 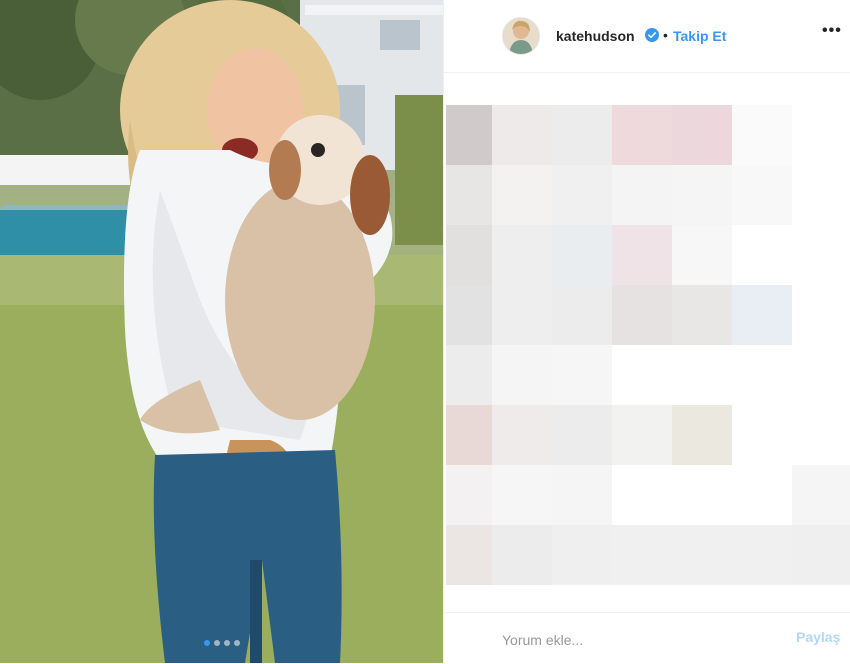 I want to click on avatar, so click(x=521, y=36).